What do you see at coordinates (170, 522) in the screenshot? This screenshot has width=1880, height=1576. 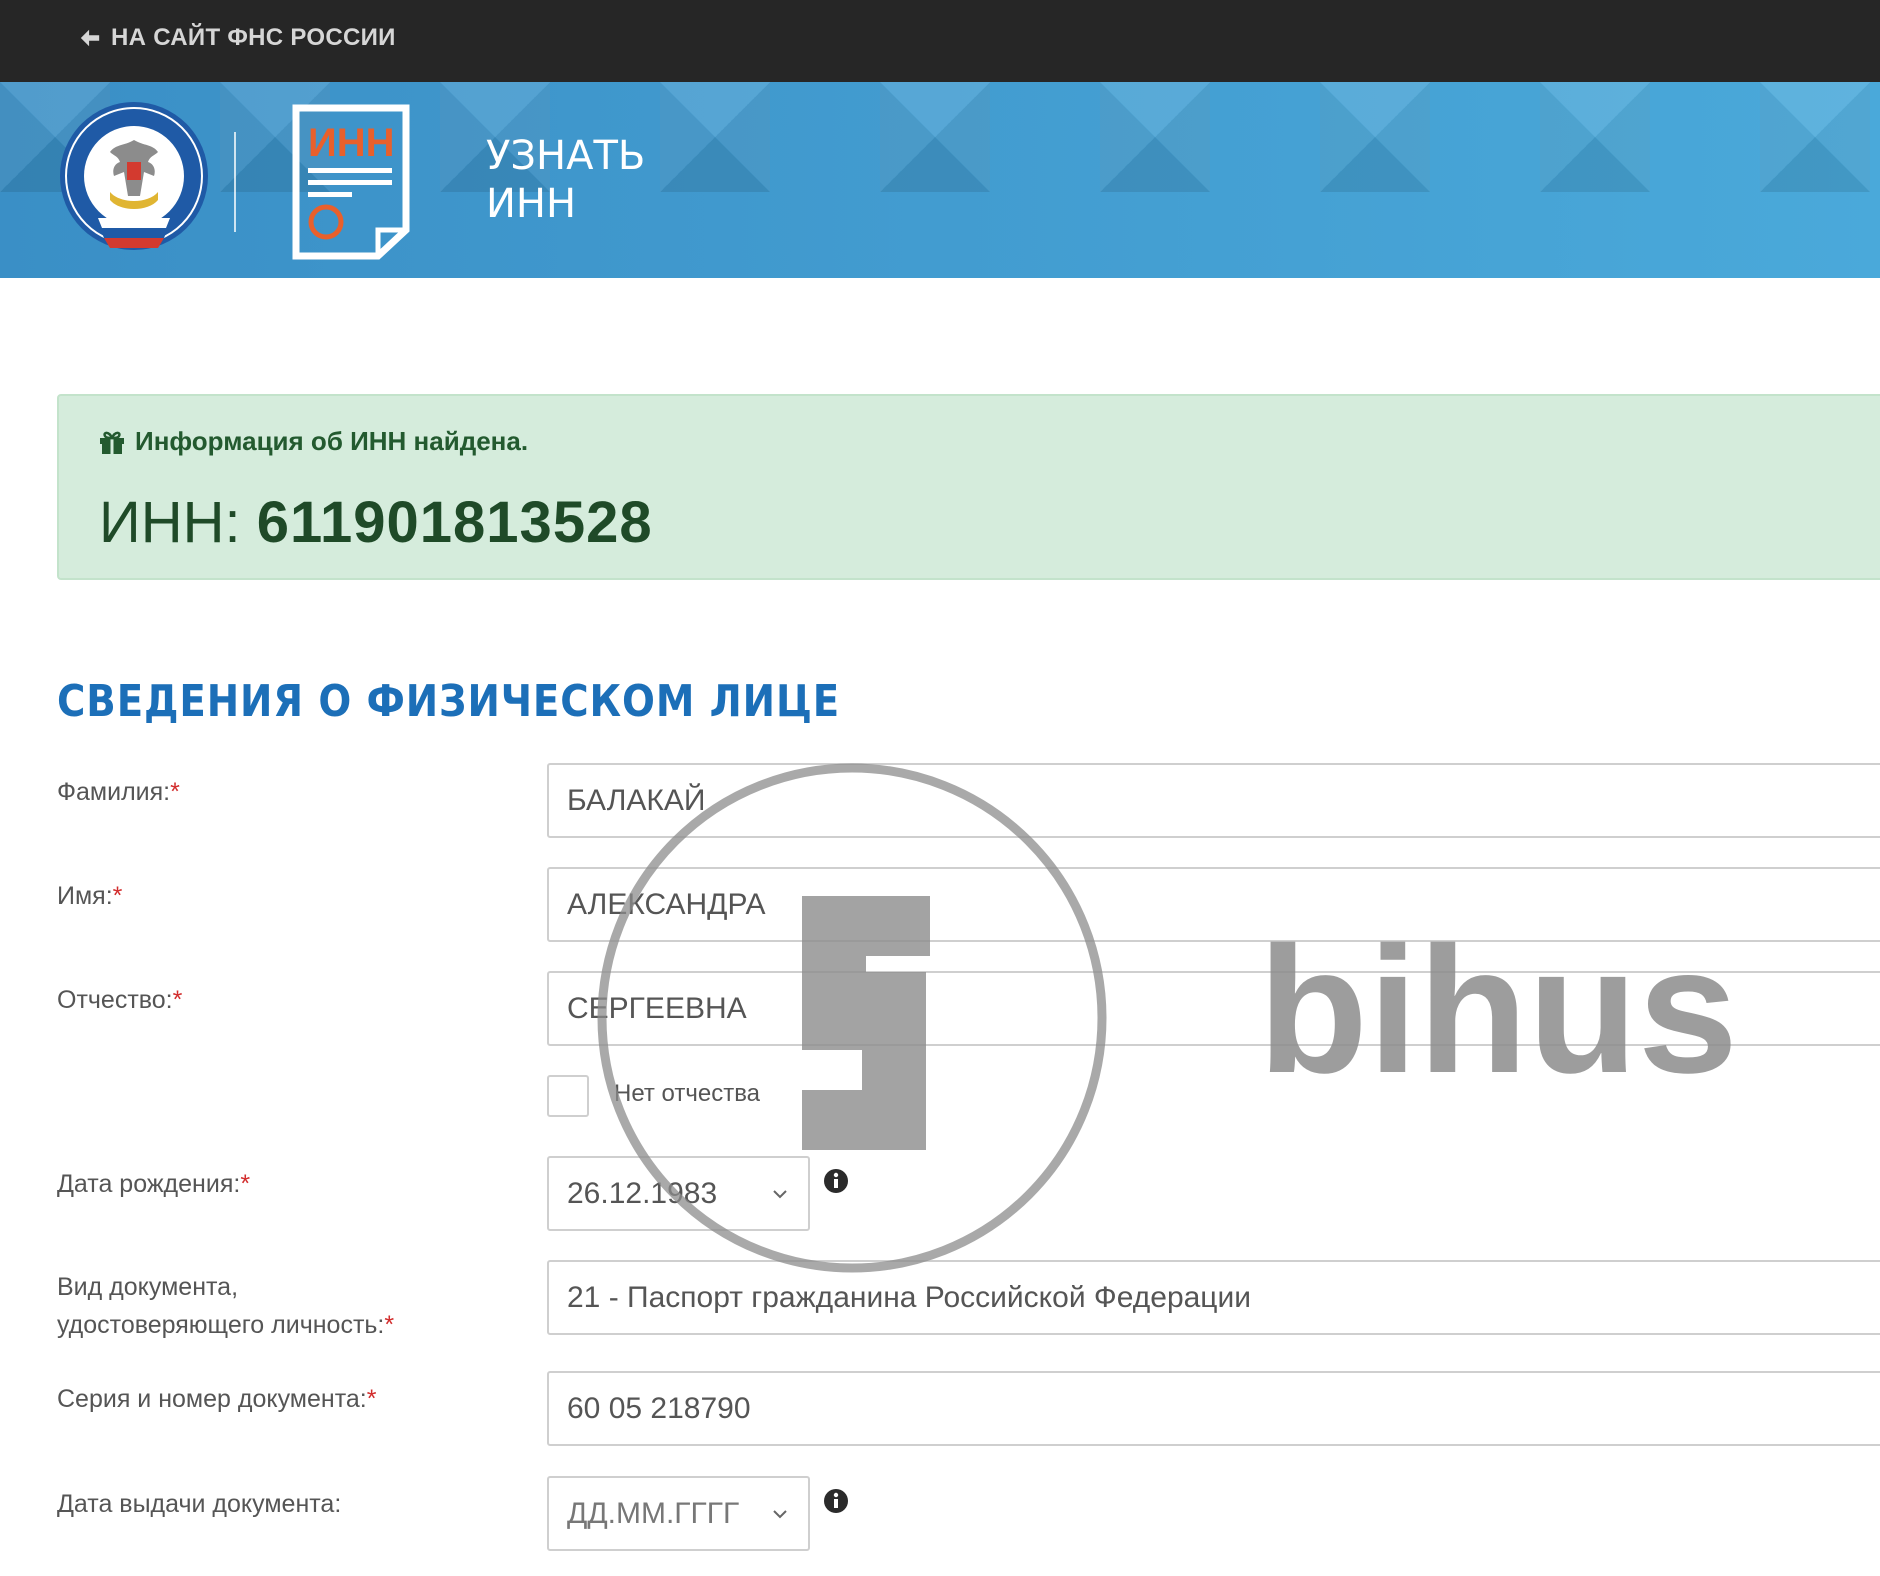 I see `inn-label: ИНН:` at bounding box center [170, 522].